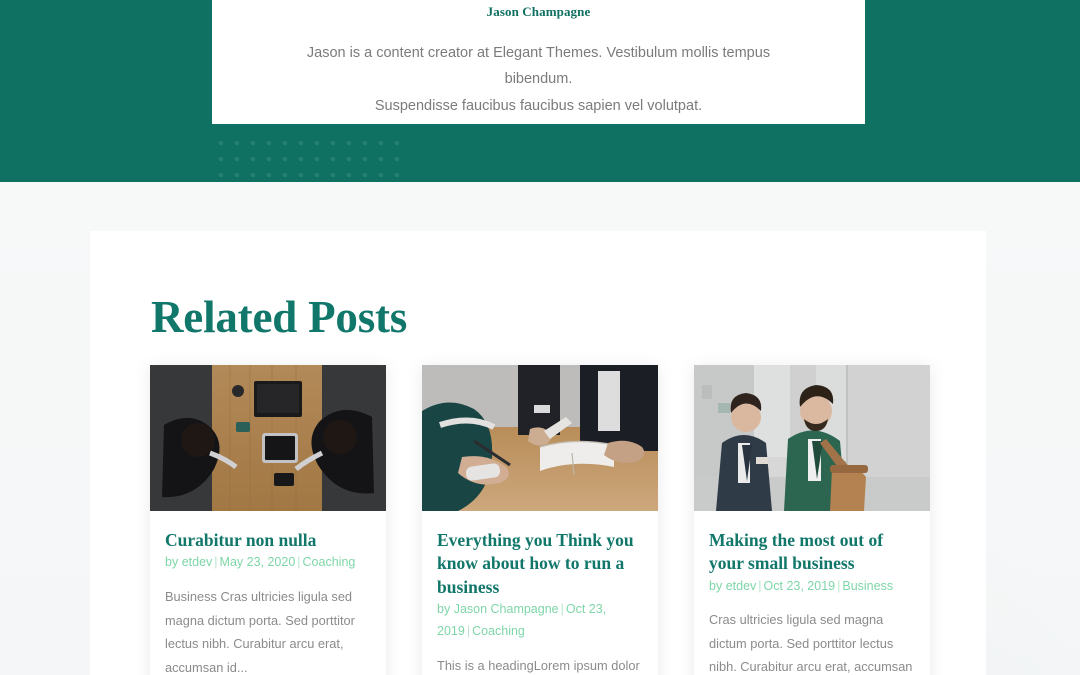  What do you see at coordinates (506, 609) in the screenshot?
I see `post-author-link: Jason Champagne` at bounding box center [506, 609].